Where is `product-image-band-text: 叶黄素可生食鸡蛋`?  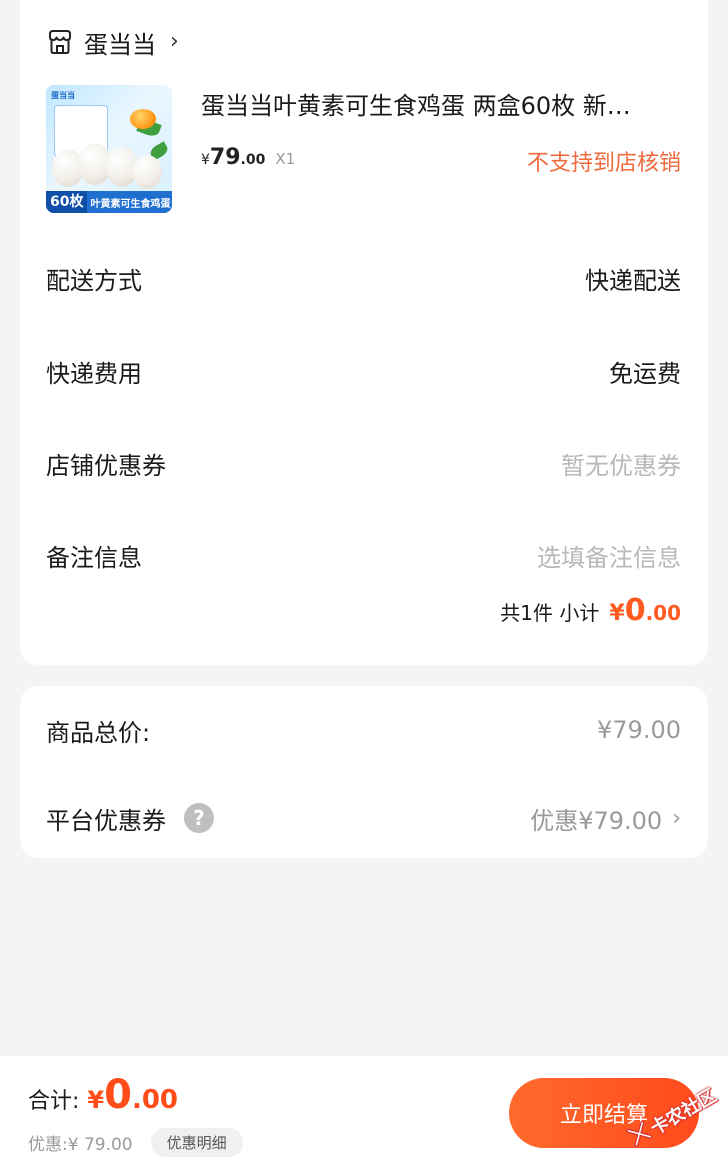
product-image-band-text: 叶黄素可生食鸡蛋 is located at coordinates (130, 204).